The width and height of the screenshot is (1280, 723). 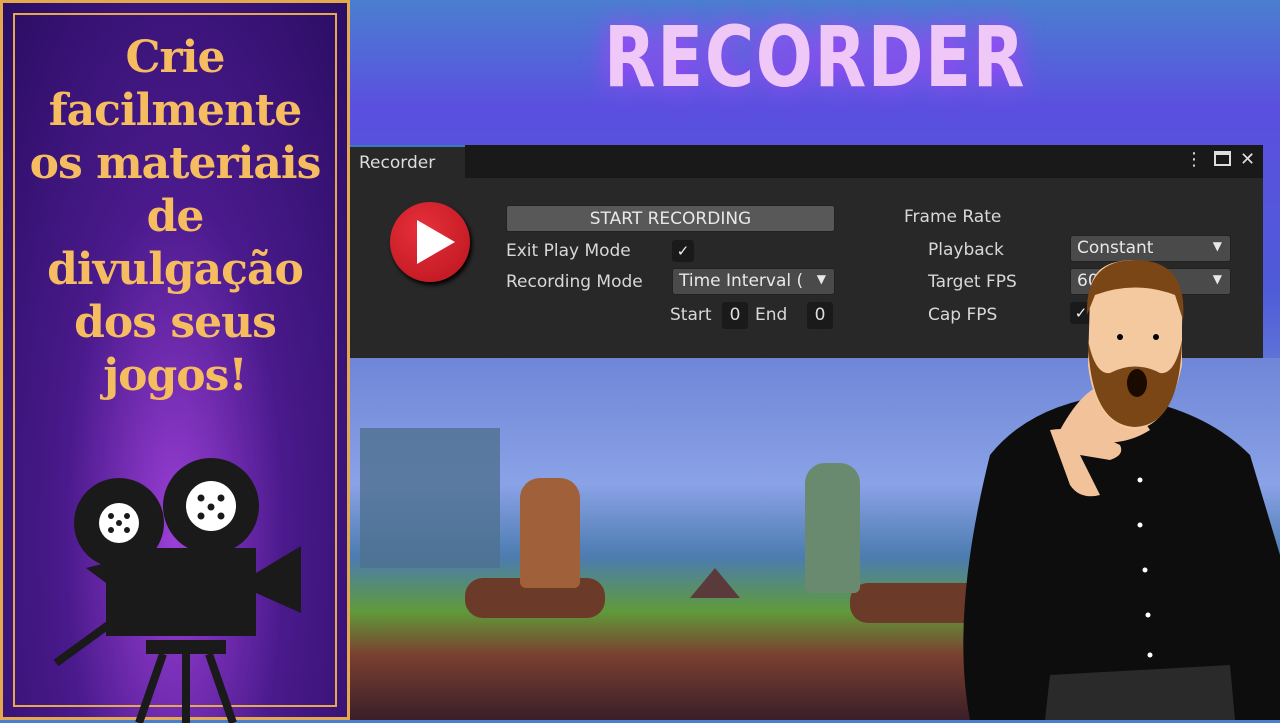 I want to click on recording-mode-dropdown: Time Interval ( ▼, so click(x=753, y=281).